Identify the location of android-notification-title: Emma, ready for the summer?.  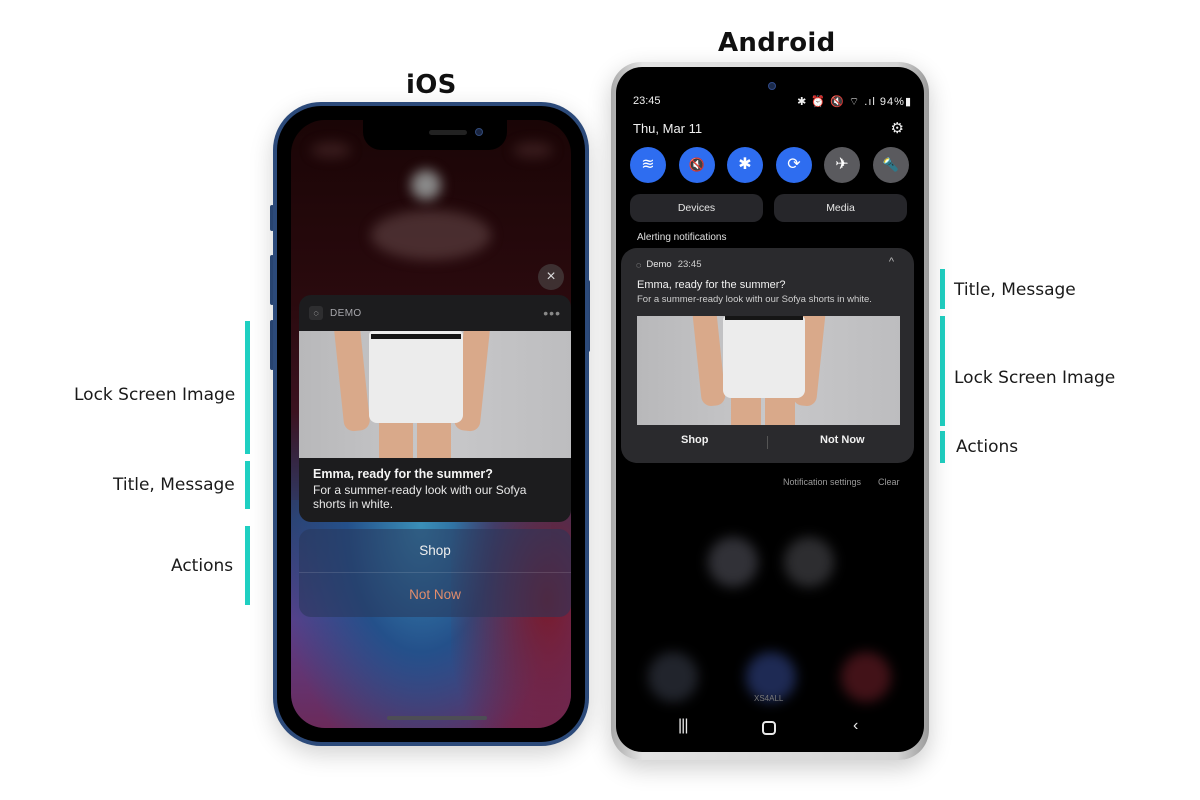
(711, 285).